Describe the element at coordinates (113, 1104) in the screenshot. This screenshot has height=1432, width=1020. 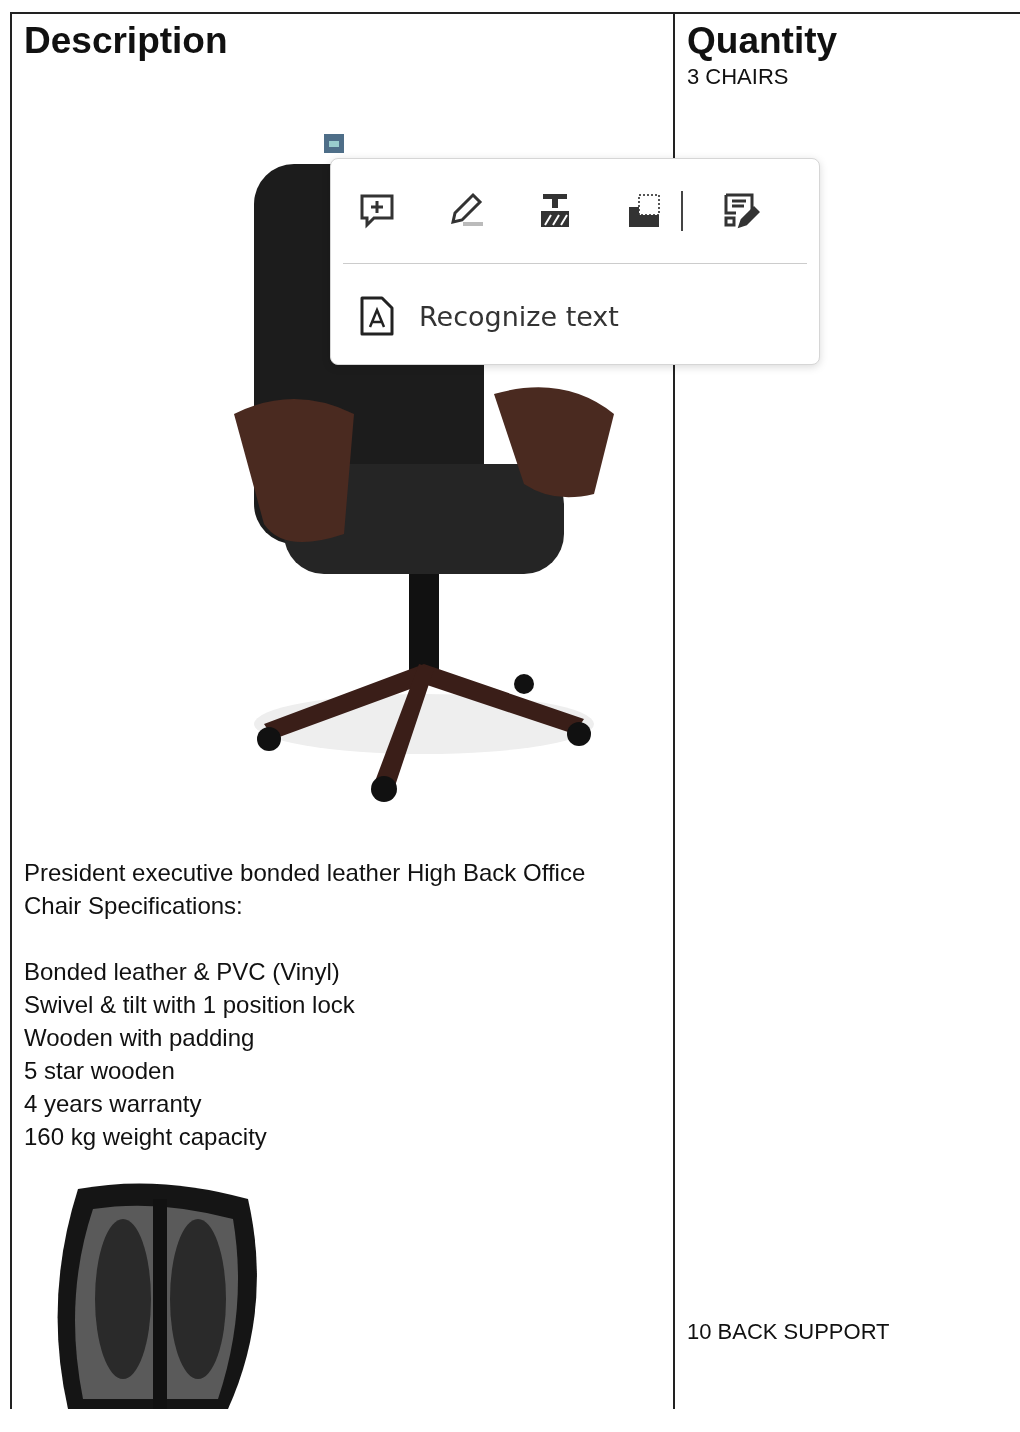
I see `spec-line: 4 years warranty` at that location.